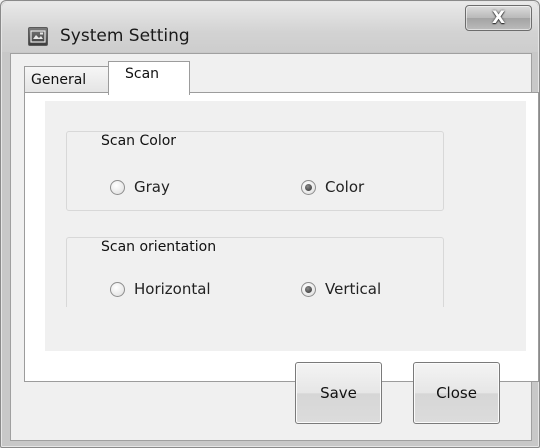 This screenshot has height=448, width=540. Describe the element at coordinates (456, 393) in the screenshot. I see `close-button: Close` at that location.